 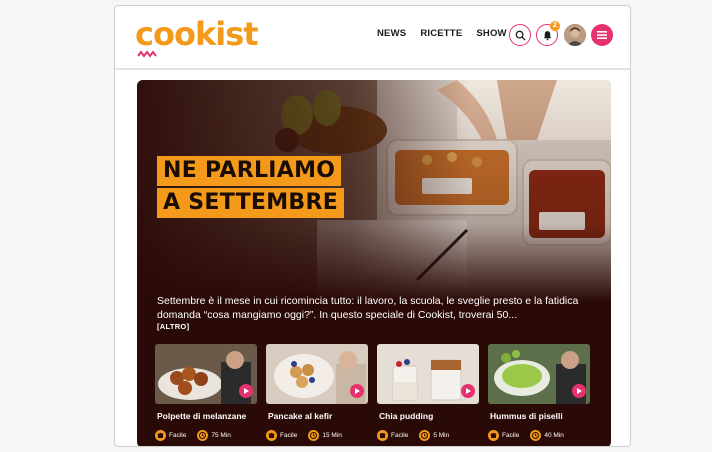 I want to click on time-label: 15 Min, so click(x=332, y=435).